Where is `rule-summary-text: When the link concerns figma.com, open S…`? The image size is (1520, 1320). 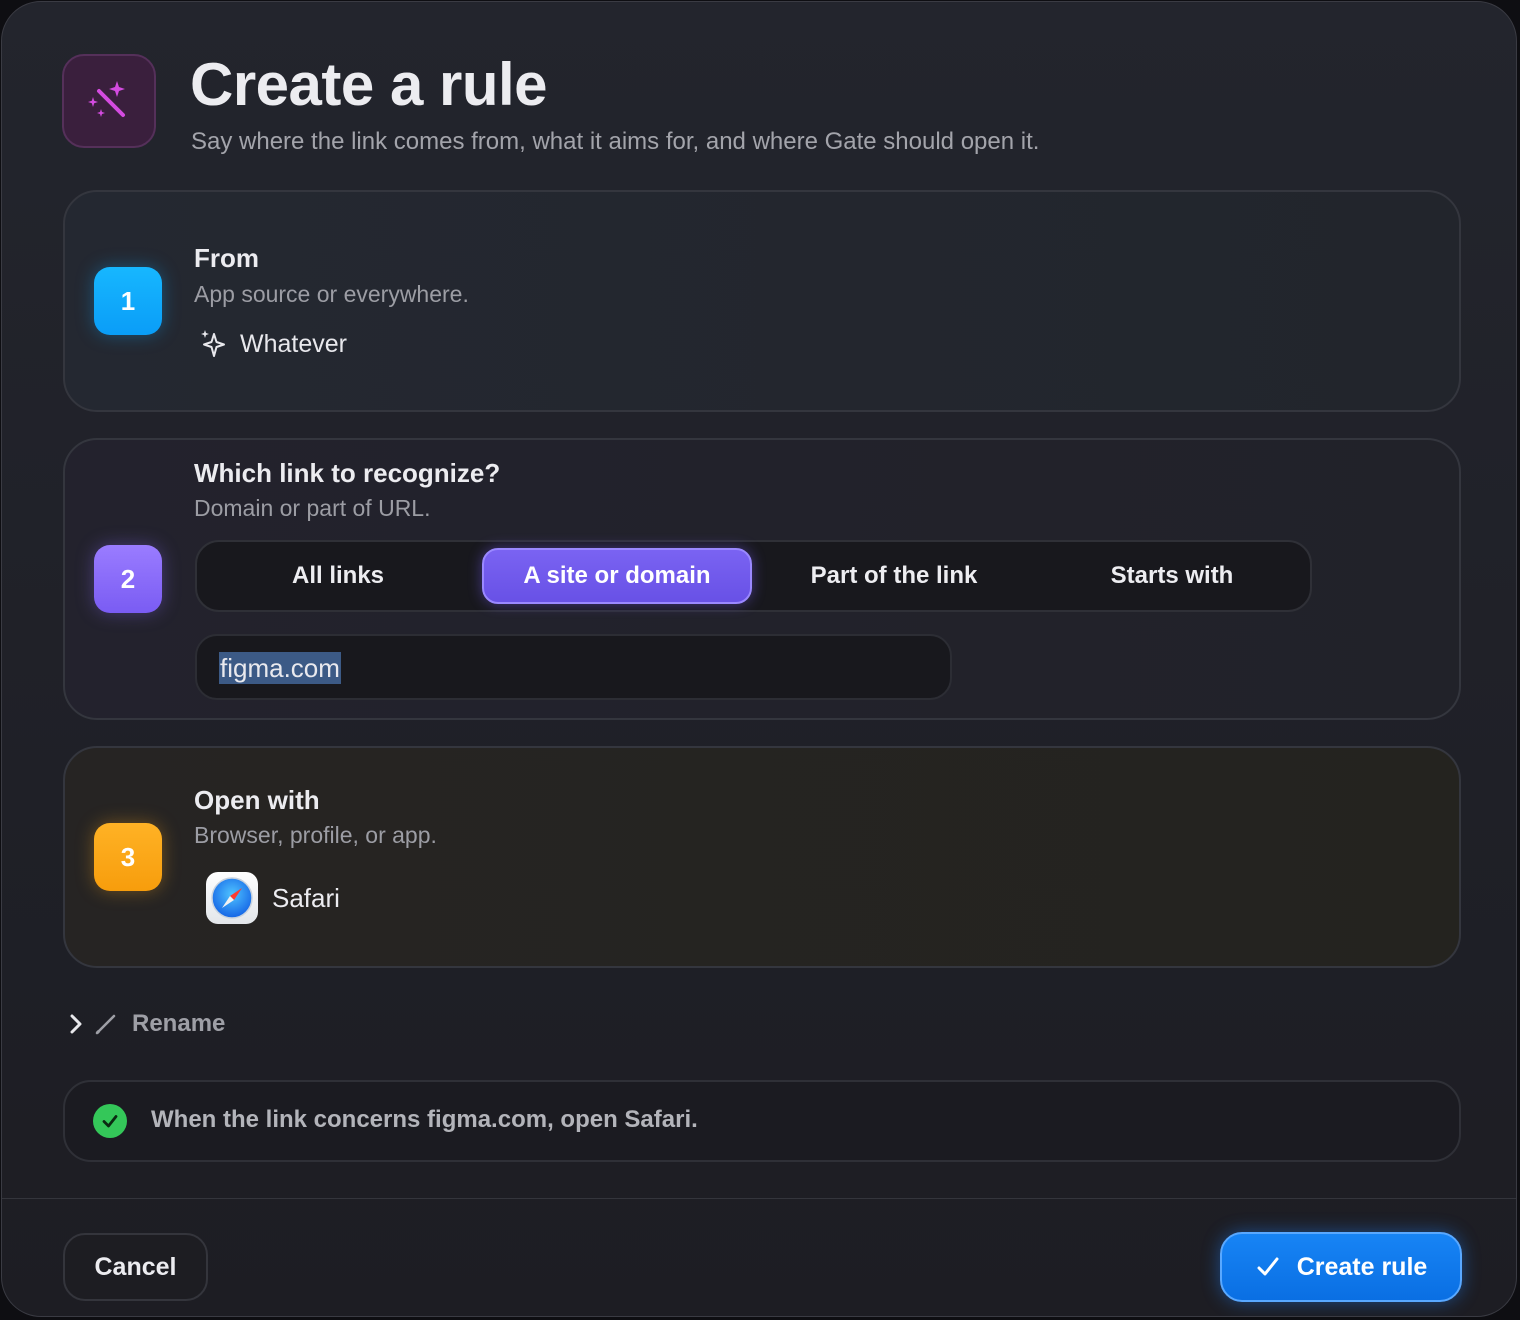
rule-summary-text: When the link concerns figma.com, open S… is located at coordinates (424, 1119).